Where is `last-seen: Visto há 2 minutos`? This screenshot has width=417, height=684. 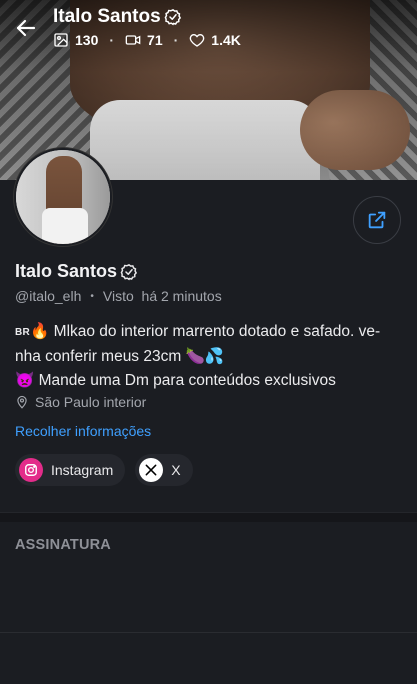
last-seen: Visto há 2 minutos is located at coordinates (162, 296).